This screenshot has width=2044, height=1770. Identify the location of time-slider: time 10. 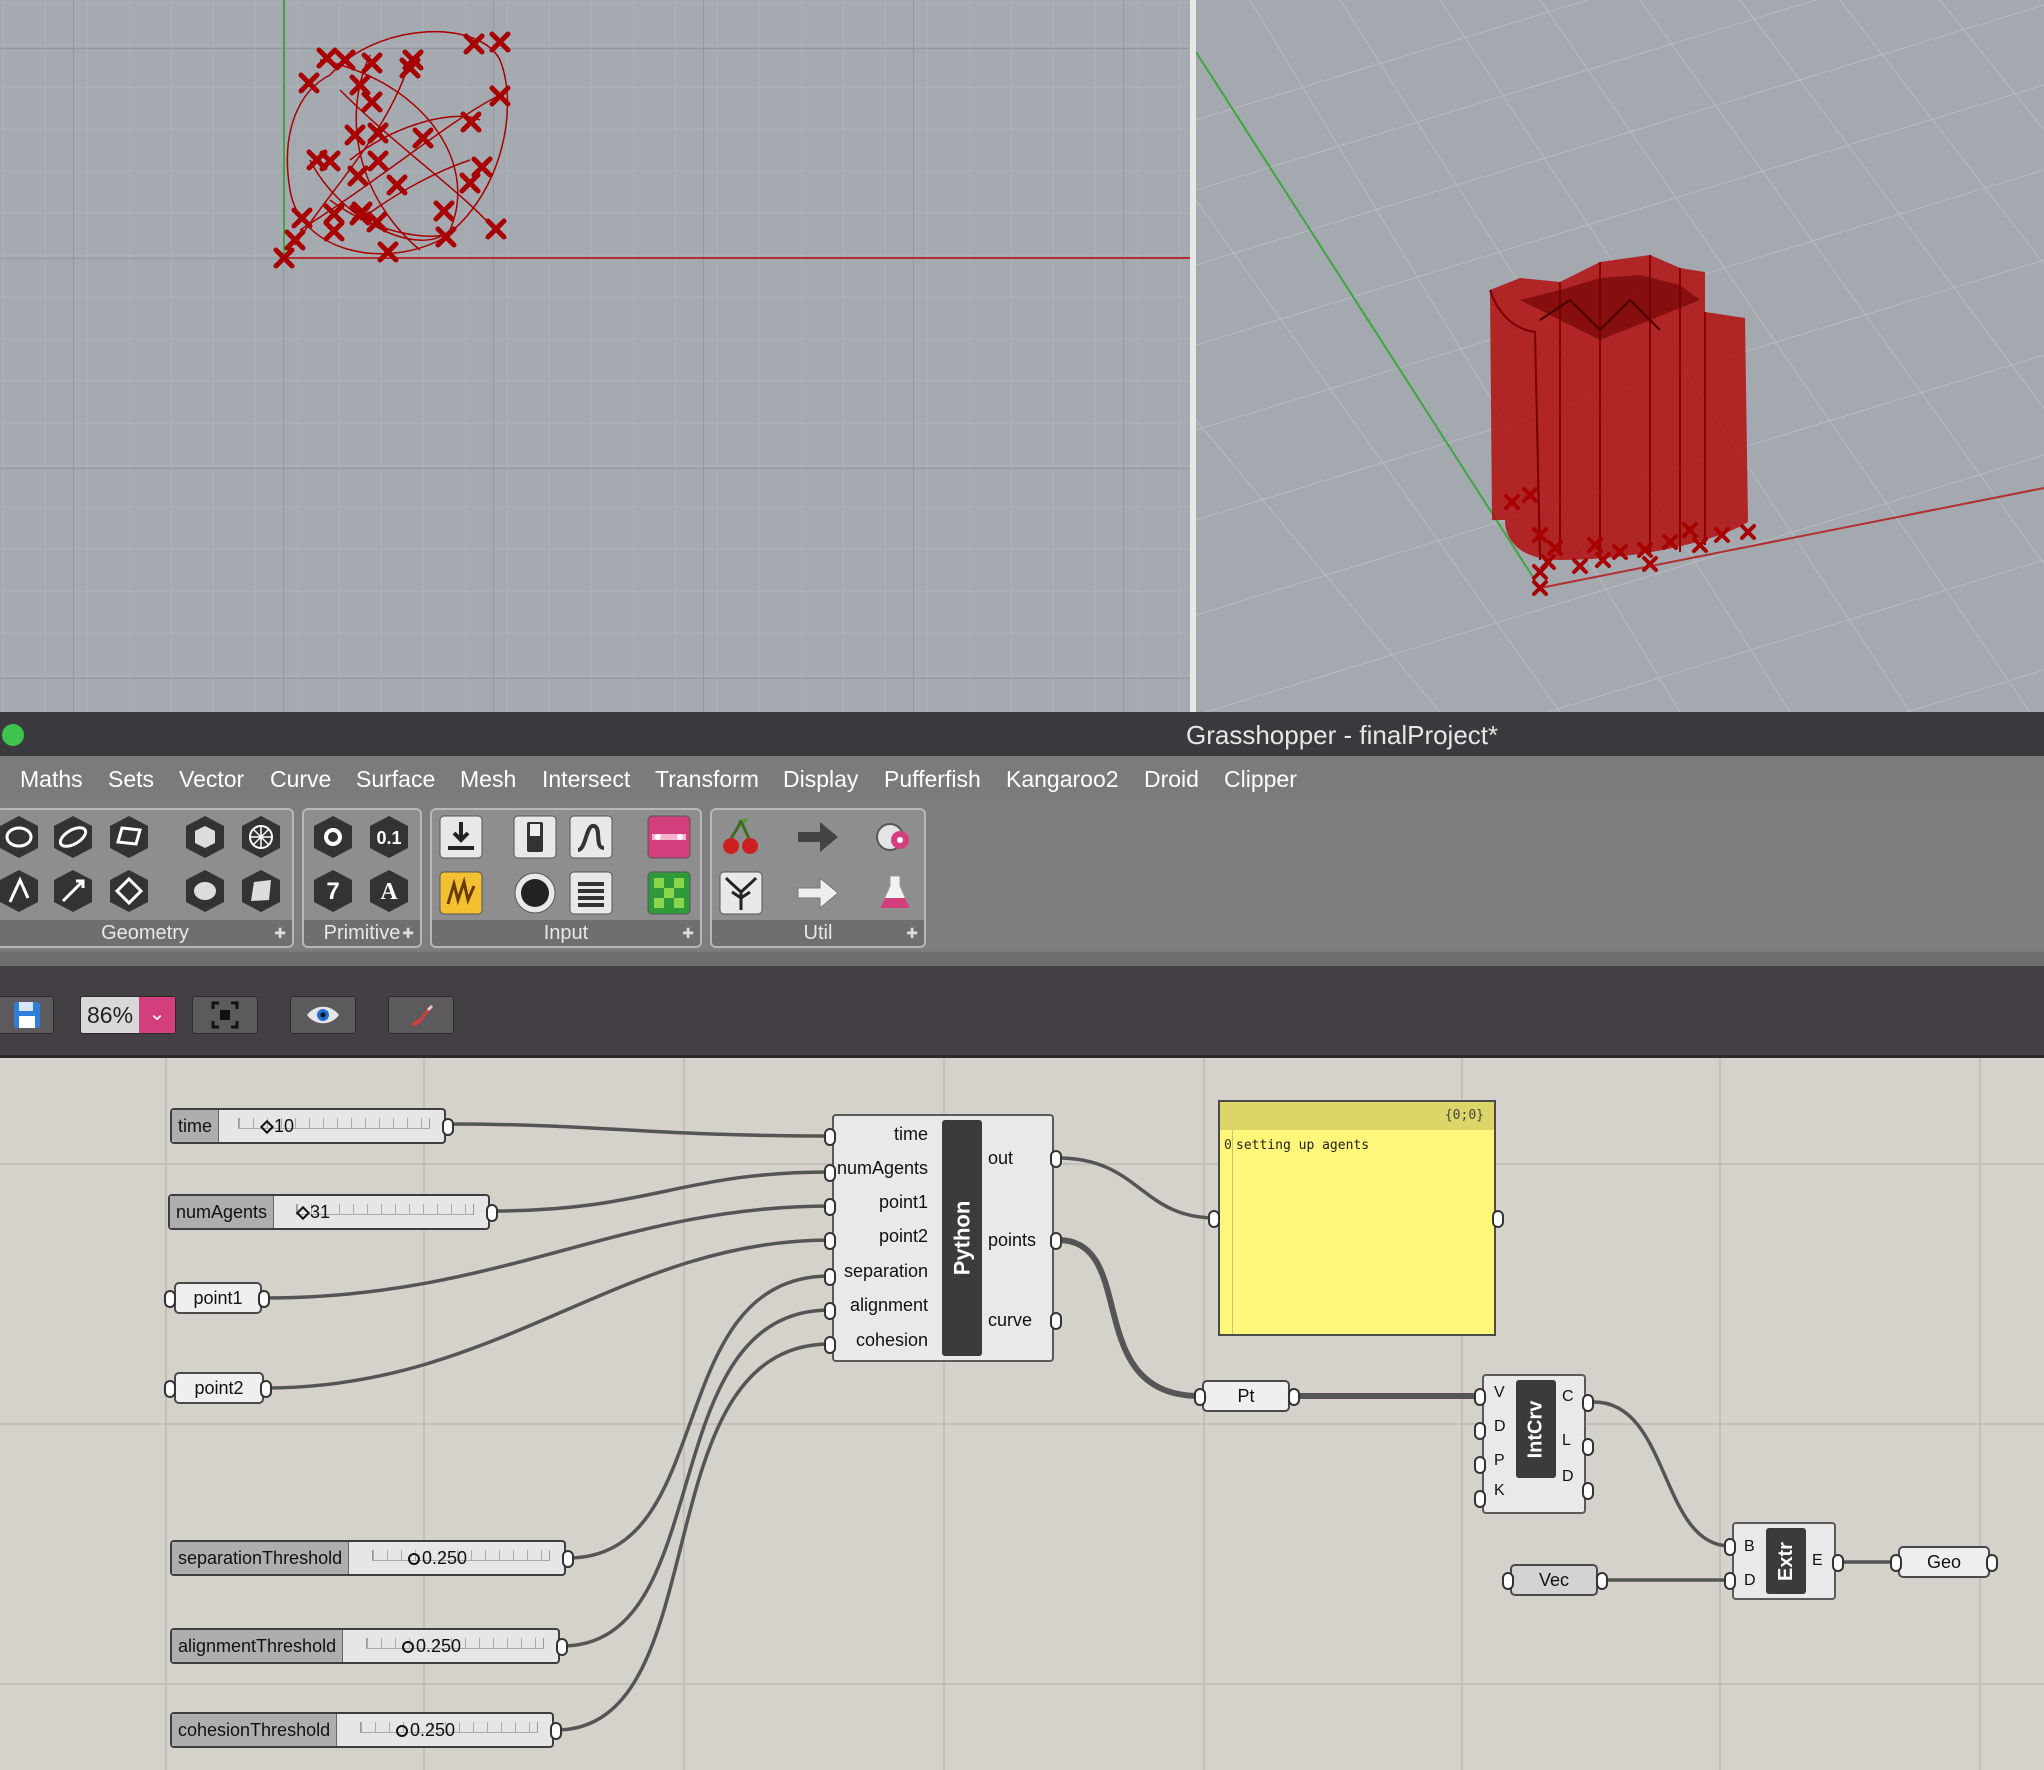
(308, 1126).